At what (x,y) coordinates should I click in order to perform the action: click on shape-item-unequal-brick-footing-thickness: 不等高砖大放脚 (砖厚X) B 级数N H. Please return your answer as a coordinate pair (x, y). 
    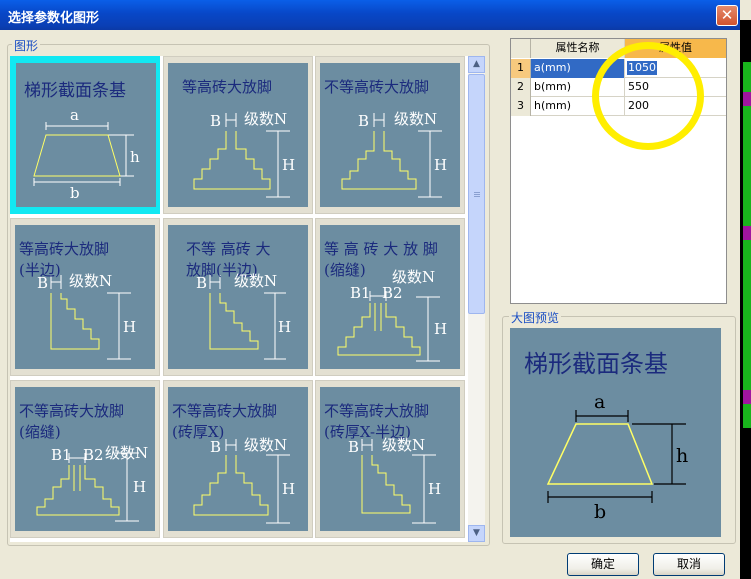
    Looking at the image, I should click on (238, 459).